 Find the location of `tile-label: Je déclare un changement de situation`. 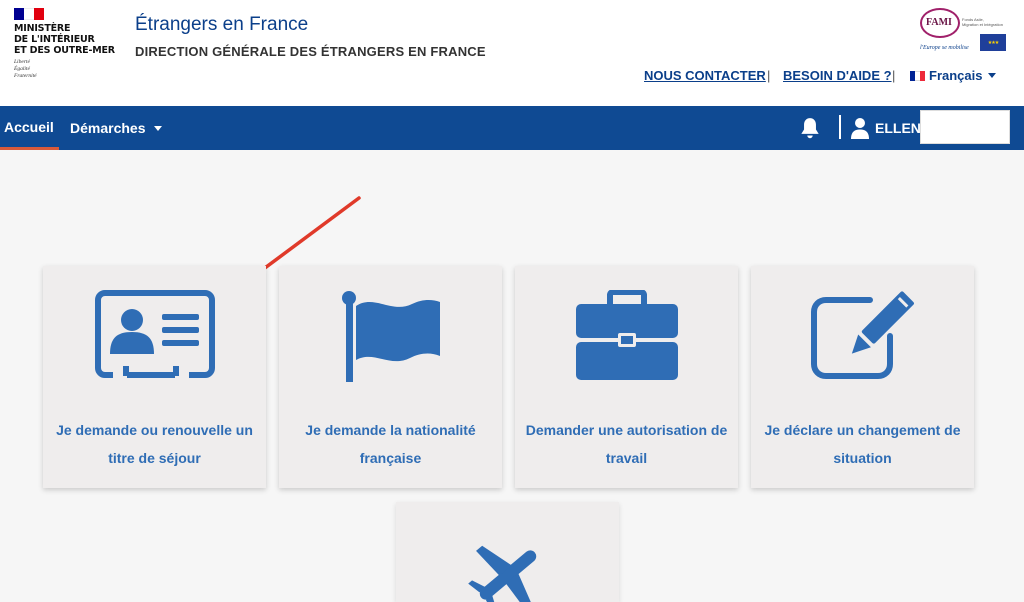

tile-label: Je déclare un changement de situation is located at coordinates (862, 444).